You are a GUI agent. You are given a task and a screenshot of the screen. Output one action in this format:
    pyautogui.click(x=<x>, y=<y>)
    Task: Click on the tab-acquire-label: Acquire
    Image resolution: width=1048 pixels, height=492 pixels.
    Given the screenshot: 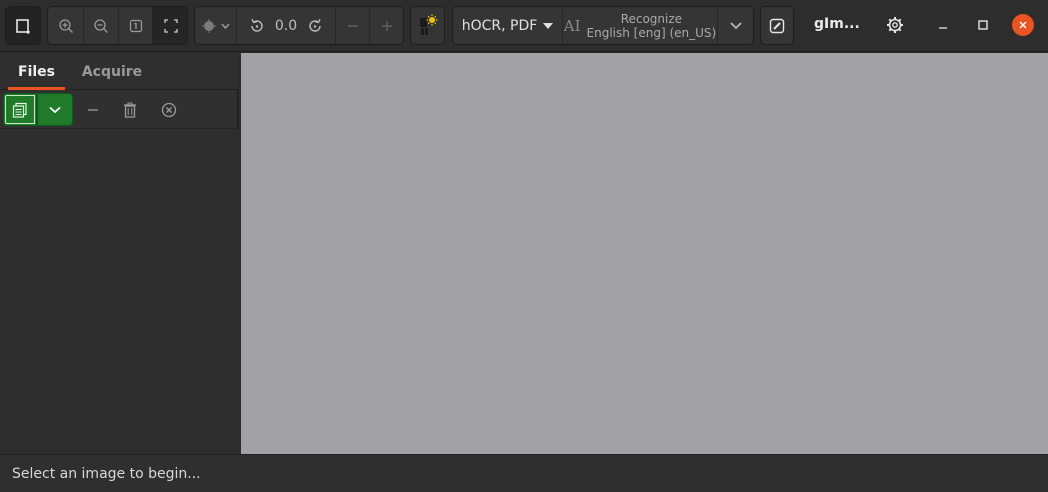 What is the action you would take?
    pyautogui.click(x=112, y=71)
    